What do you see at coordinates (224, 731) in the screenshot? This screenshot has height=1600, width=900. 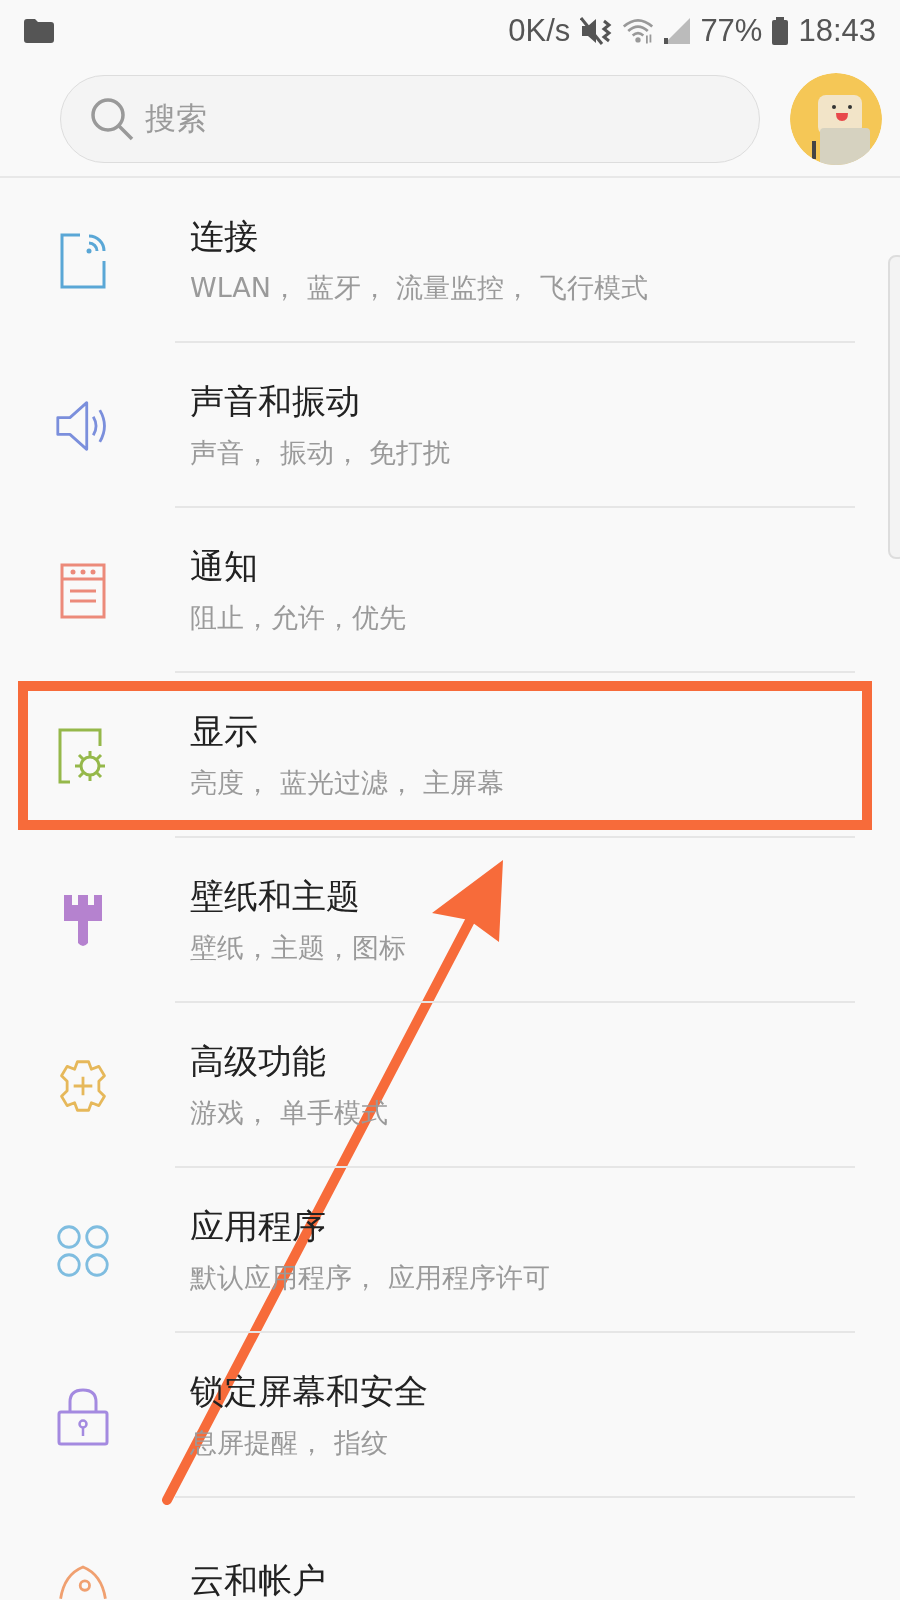 I see `item-title: 显示` at bounding box center [224, 731].